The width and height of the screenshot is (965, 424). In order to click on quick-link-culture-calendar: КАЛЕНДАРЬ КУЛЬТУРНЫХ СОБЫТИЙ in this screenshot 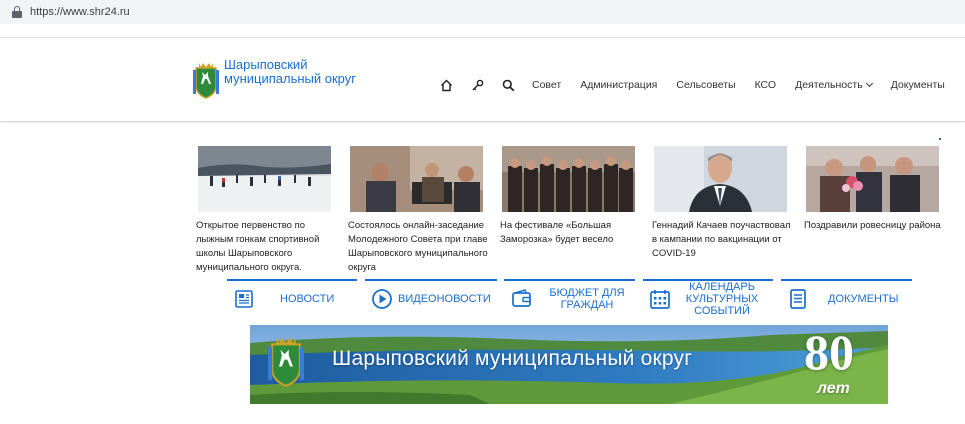, I will do `click(708, 298)`.